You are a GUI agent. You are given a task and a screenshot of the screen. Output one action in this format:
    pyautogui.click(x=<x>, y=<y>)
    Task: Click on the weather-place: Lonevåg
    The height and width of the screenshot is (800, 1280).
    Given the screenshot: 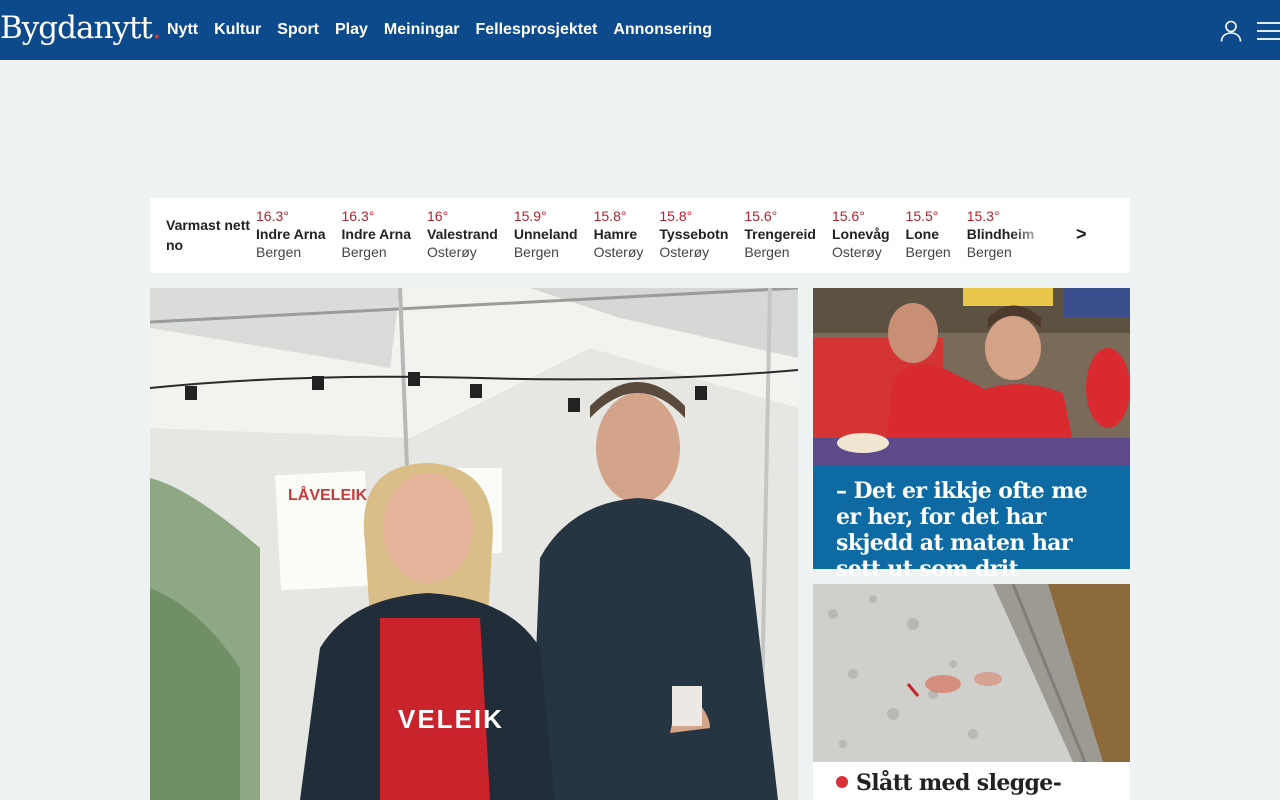 What is the action you would take?
    pyautogui.click(x=860, y=234)
    